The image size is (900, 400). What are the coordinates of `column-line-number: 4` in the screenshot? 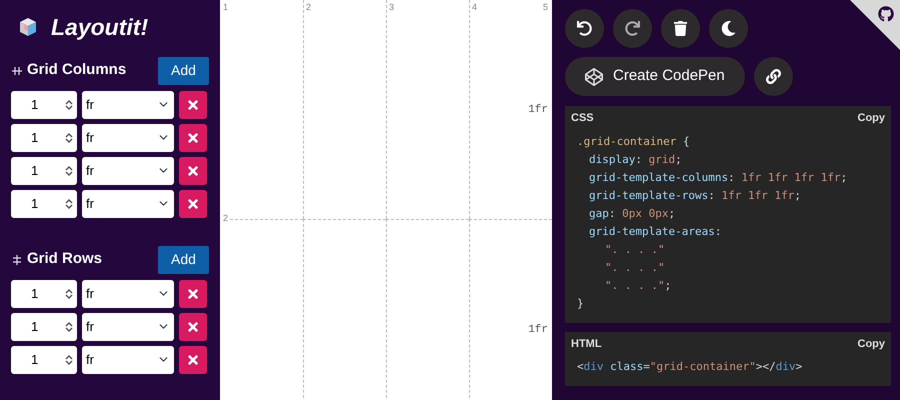 It's located at (475, 7).